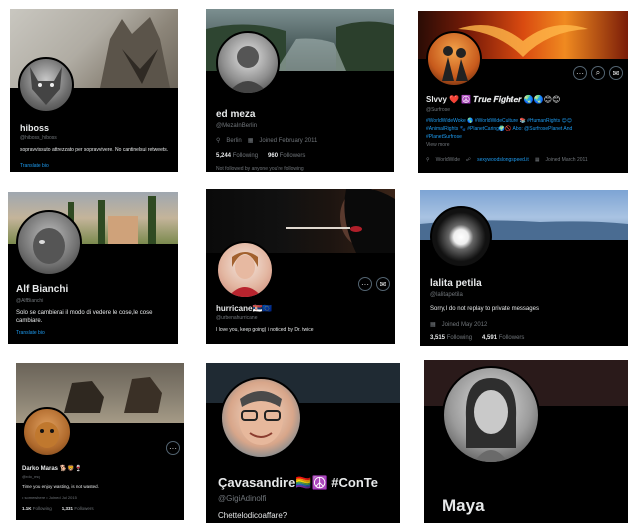  Describe the element at coordinates (245, 274) in the screenshot. I see `woman-avatar` at that location.